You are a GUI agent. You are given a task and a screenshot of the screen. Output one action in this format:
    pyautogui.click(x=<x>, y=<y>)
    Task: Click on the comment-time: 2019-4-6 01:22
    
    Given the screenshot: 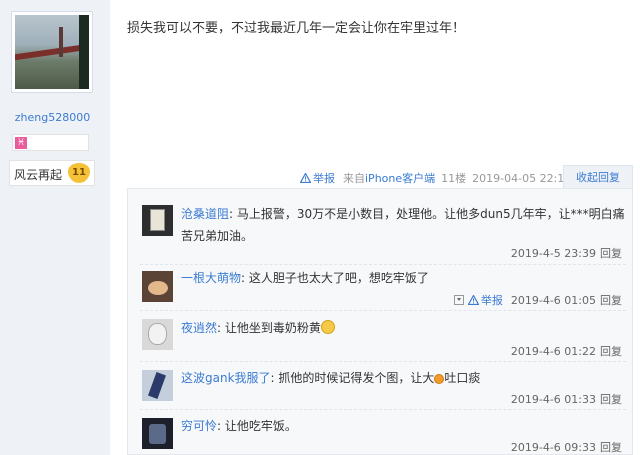 What is the action you would take?
    pyautogui.click(x=553, y=351)
    